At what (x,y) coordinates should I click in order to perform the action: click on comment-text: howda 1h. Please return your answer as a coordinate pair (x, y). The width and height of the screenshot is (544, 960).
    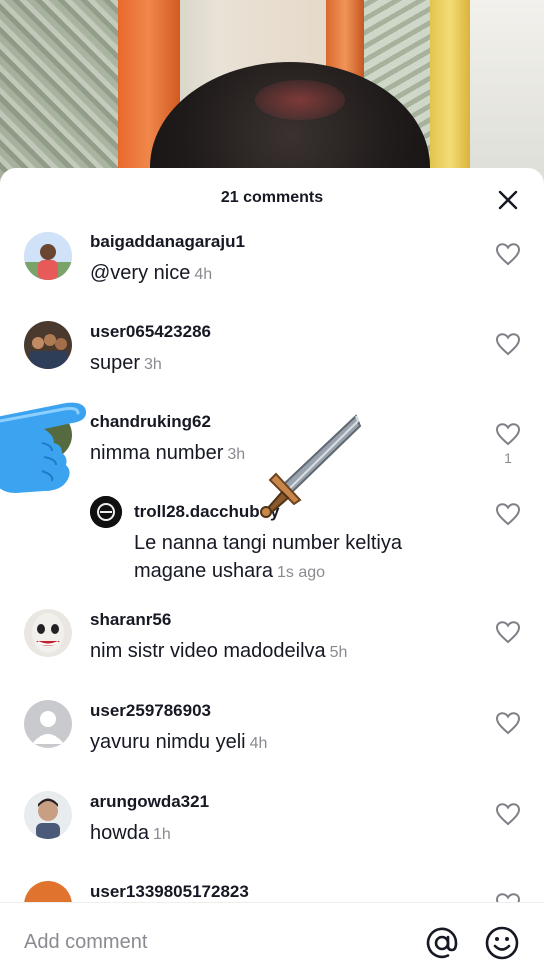
    Looking at the image, I should click on (130, 833).